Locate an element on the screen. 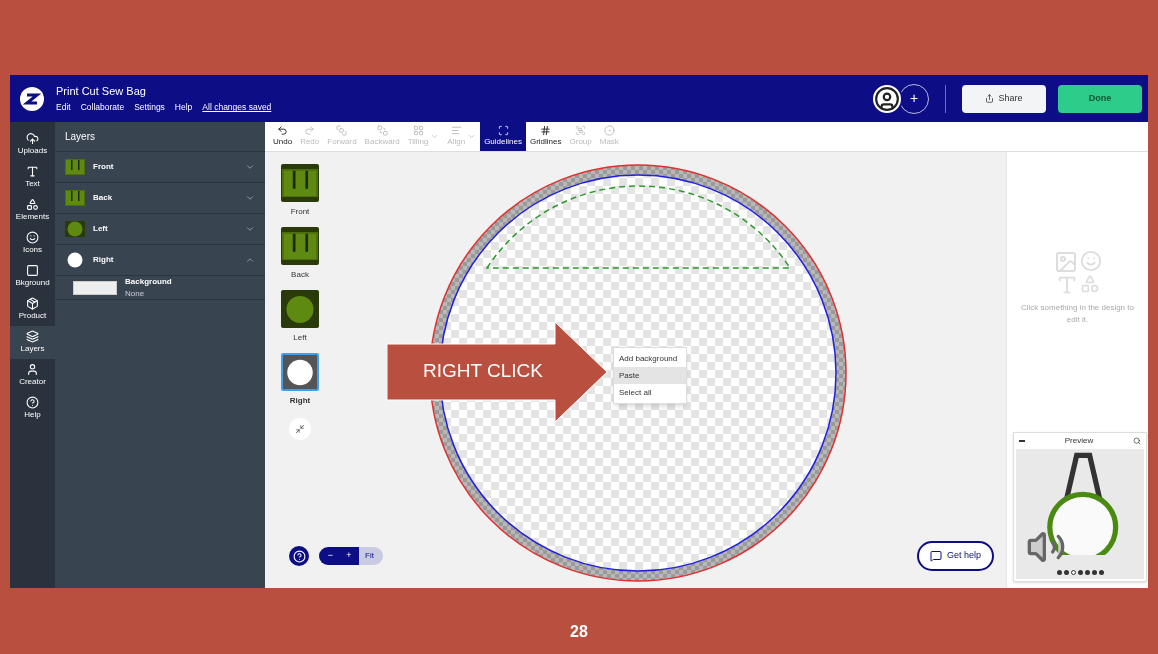 The height and width of the screenshot is (654, 1158). toolbar-button: Undo is located at coordinates (283, 136).